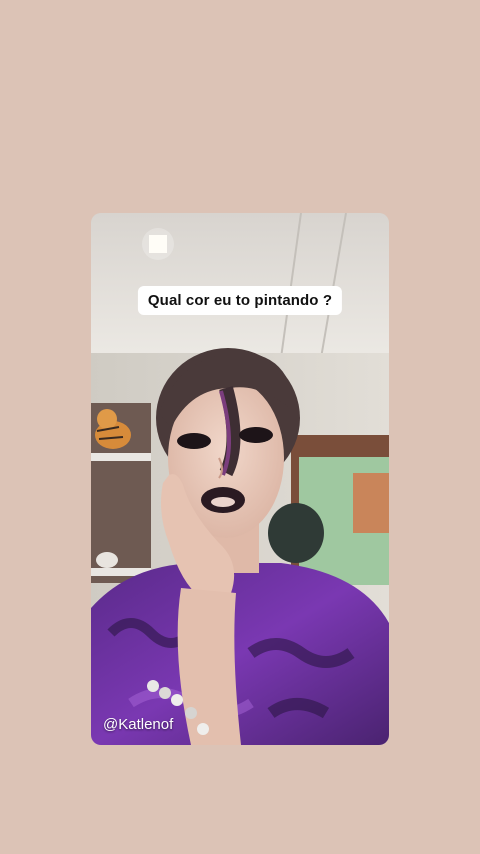 The width and height of the screenshot is (480, 854). What do you see at coordinates (240, 300) in the screenshot?
I see `story-caption: Qual cor eu to pintando ?` at bounding box center [240, 300].